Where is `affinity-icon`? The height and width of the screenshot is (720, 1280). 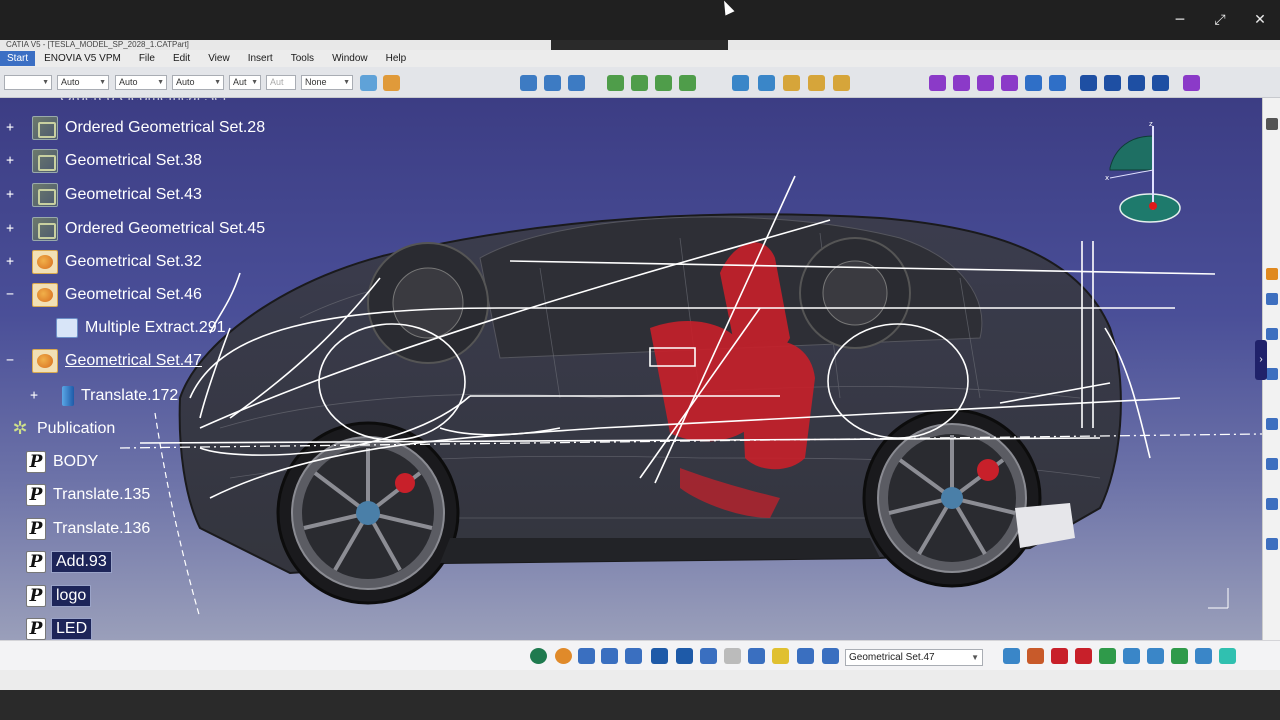 affinity-icon is located at coordinates (1033, 83).